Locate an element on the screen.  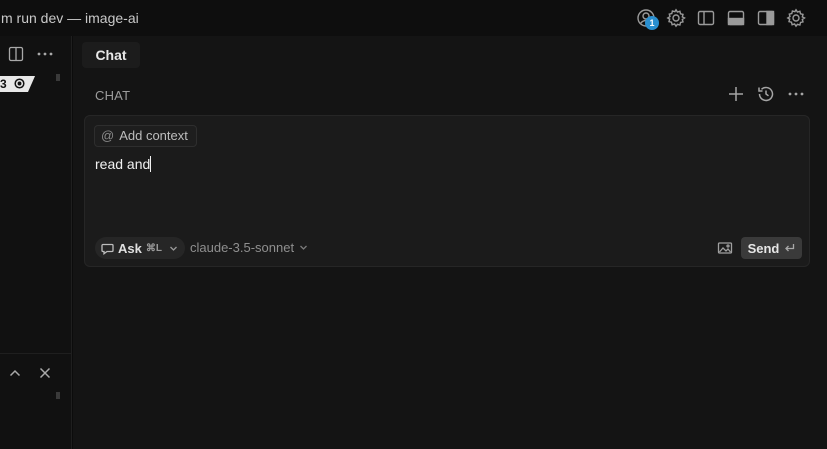
toggle-primary-sidebar-icon is located at coordinates (706, 18).